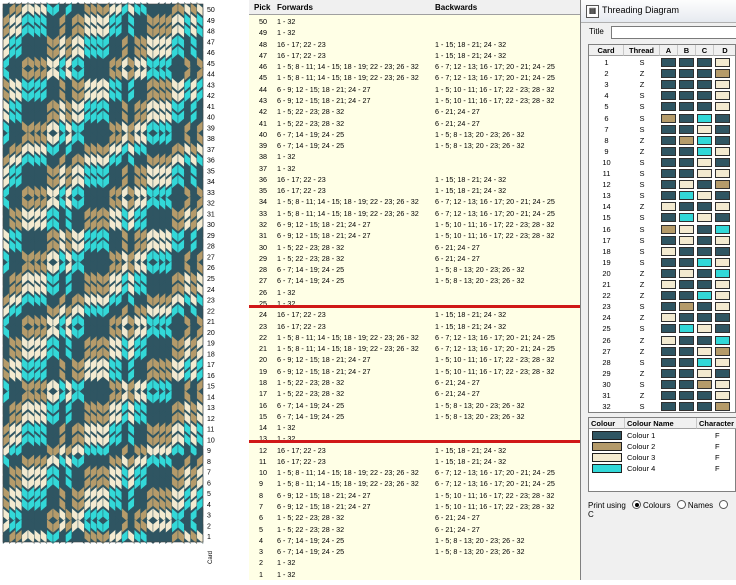 Image resolution: width=736 pixels, height=585 pixels. Describe the element at coordinates (669, 50) in the screenshot. I see `hole-a-column-header: A` at that location.